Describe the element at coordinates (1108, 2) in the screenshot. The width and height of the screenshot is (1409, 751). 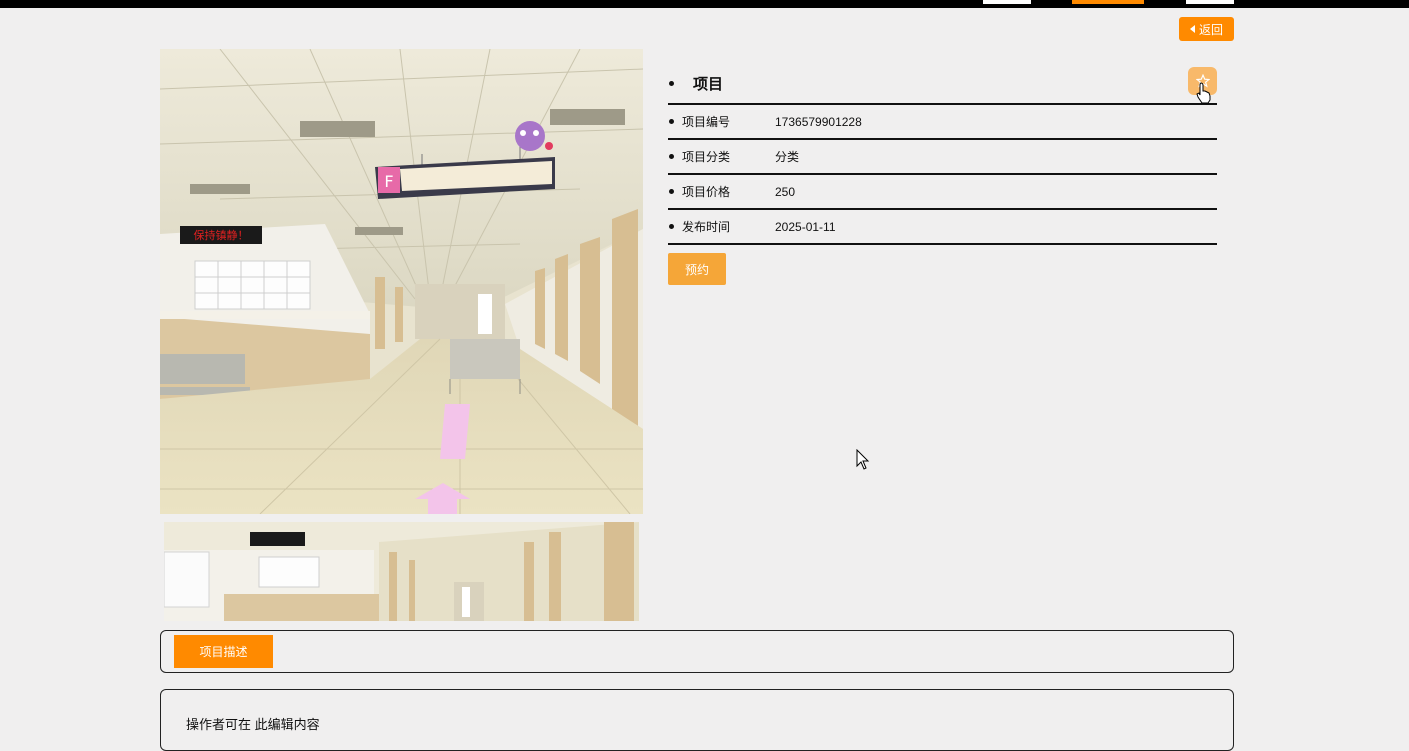
I see `nav-item-active` at that location.